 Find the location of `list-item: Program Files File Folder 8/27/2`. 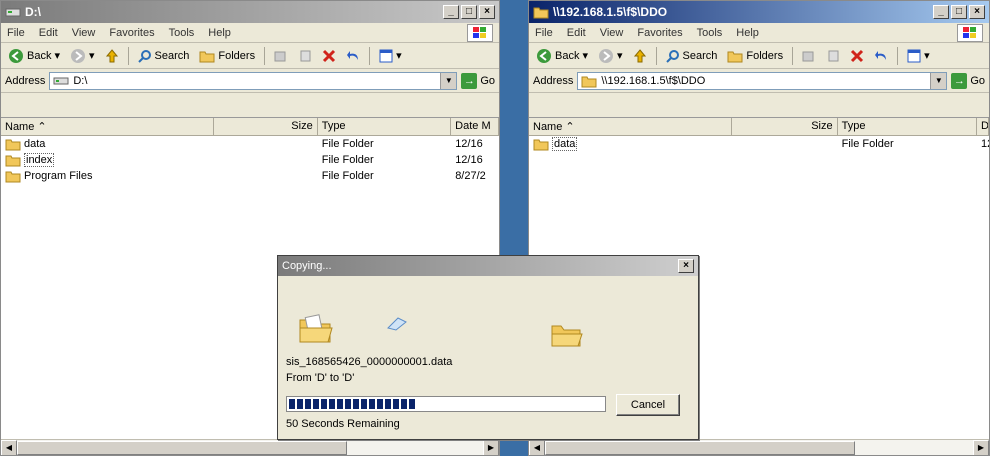

list-item: Program Files File Folder 8/27/2 is located at coordinates (250, 176).